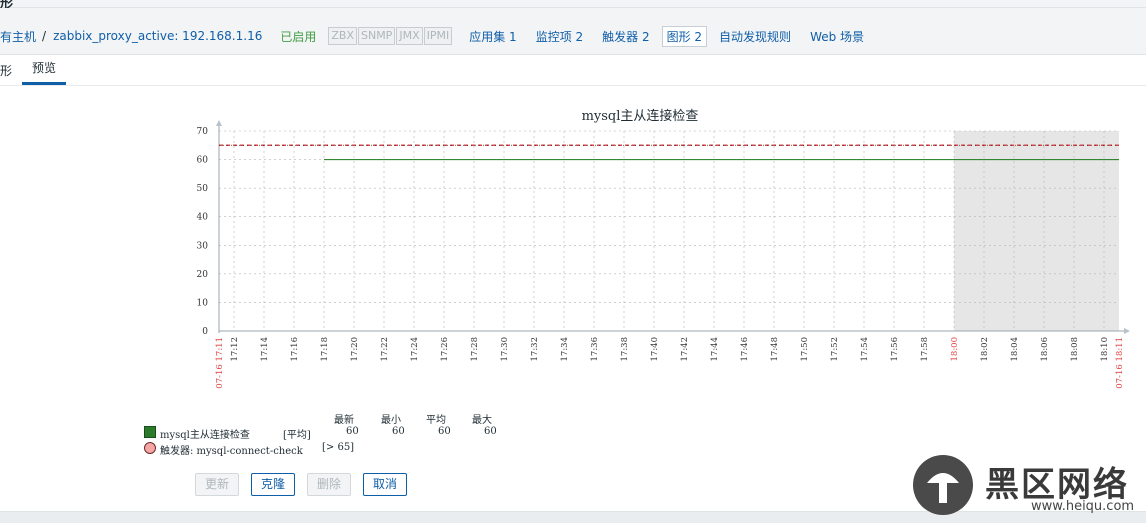 The height and width of the screenshot is (523, 1146). I want to click on nav-discovery-rules: 自动发现规则, so click(755, 36).